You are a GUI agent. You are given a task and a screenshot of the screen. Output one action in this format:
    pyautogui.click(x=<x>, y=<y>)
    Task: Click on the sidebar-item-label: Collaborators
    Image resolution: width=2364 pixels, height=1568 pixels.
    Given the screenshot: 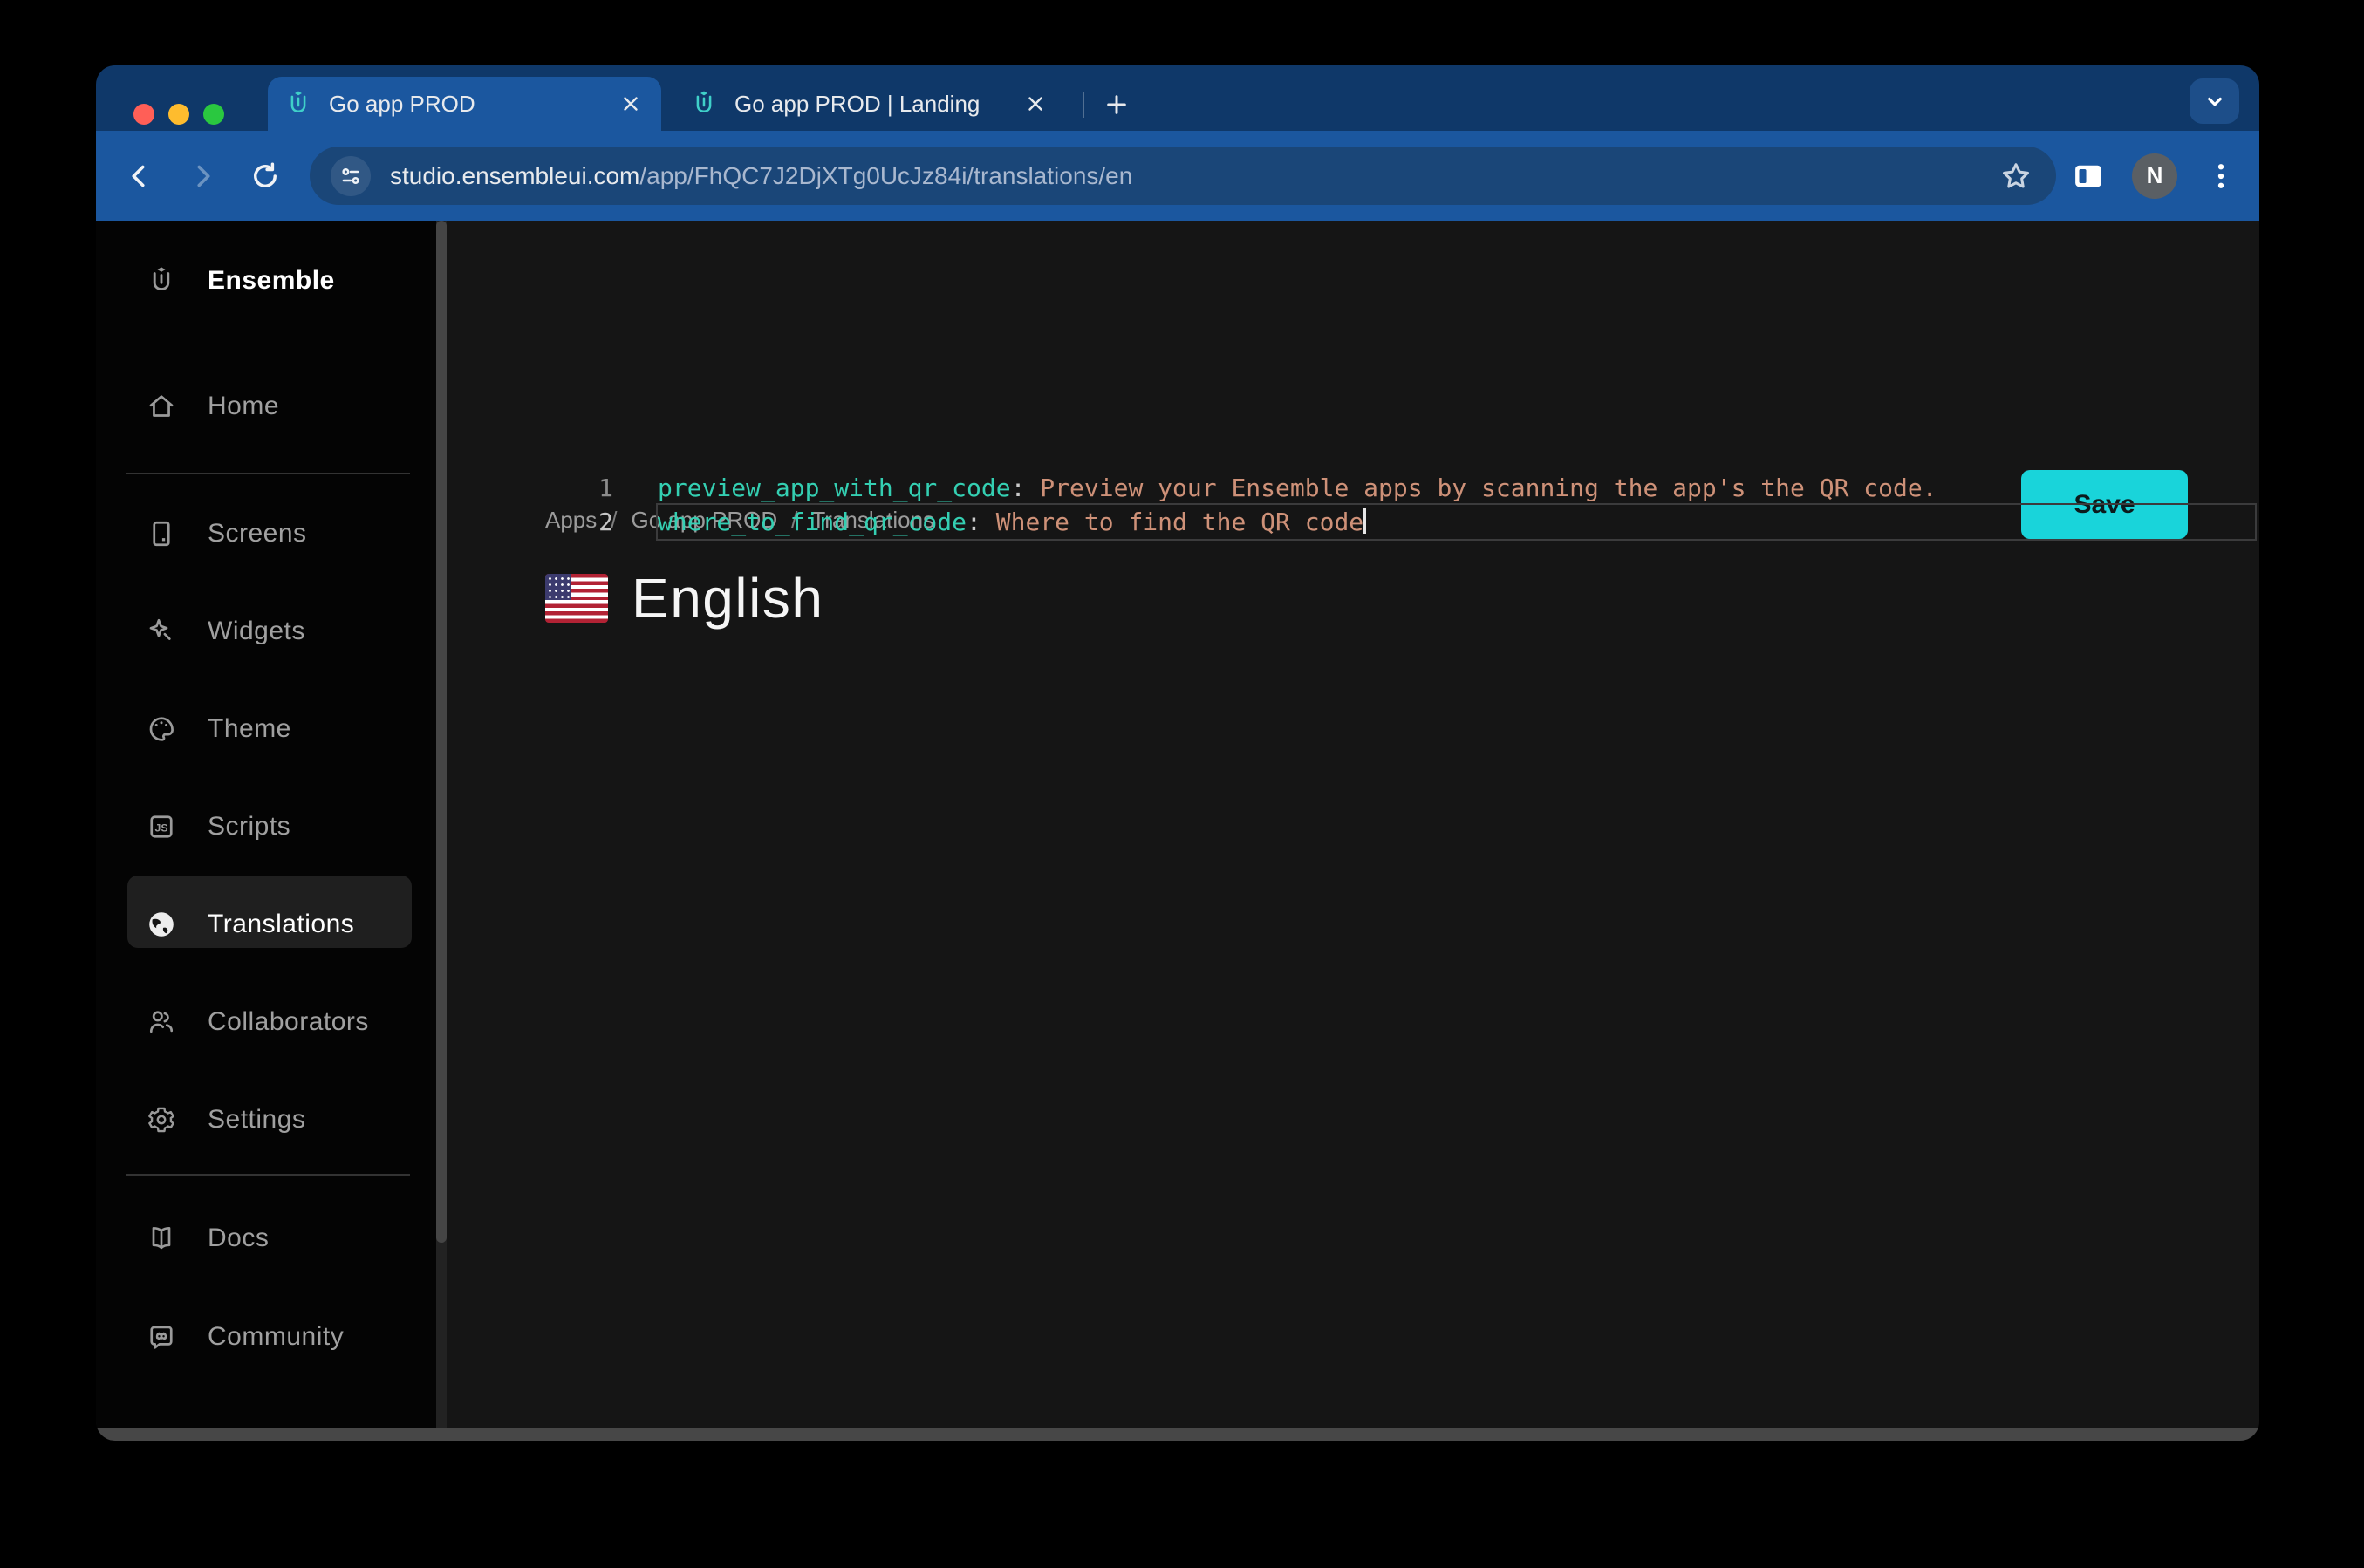 What is the action you would take?
    pyautogui.click(x=288, y=1021)
    